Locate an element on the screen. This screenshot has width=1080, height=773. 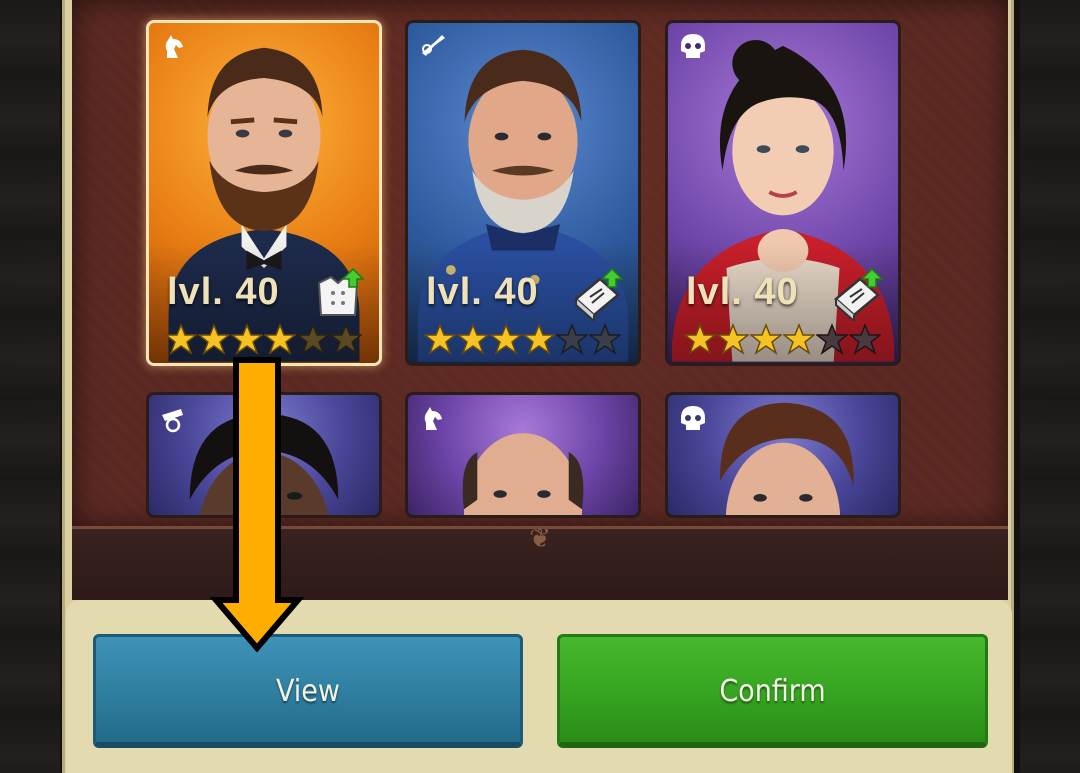
ornament-icon: ❦ is located at coordinates (540, 539).